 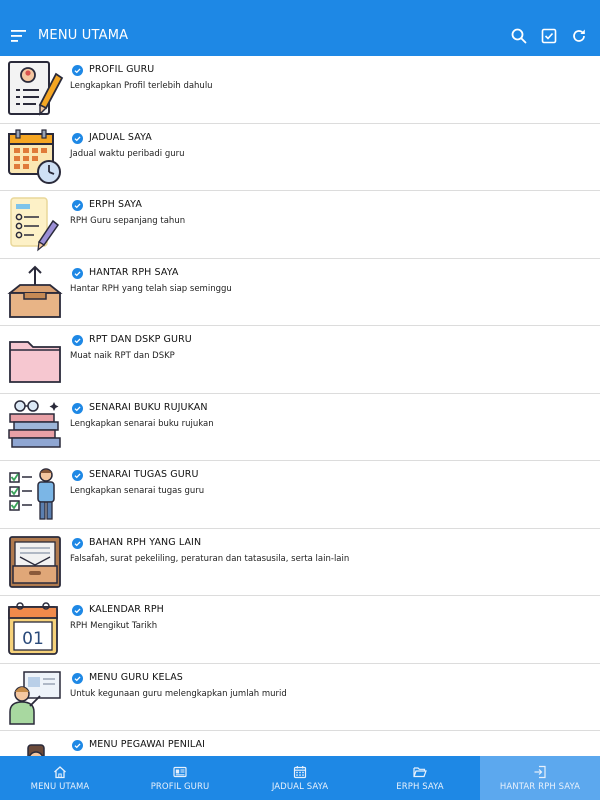 I want to click on search-icon, so click(x=519, y=35).